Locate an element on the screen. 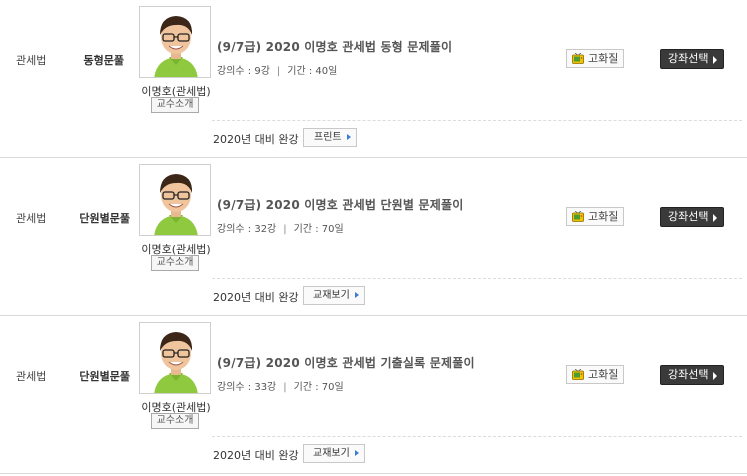  course-meta: 강의수 : 9강 | 기간 : 40일 is located at coordinates (277, 69).